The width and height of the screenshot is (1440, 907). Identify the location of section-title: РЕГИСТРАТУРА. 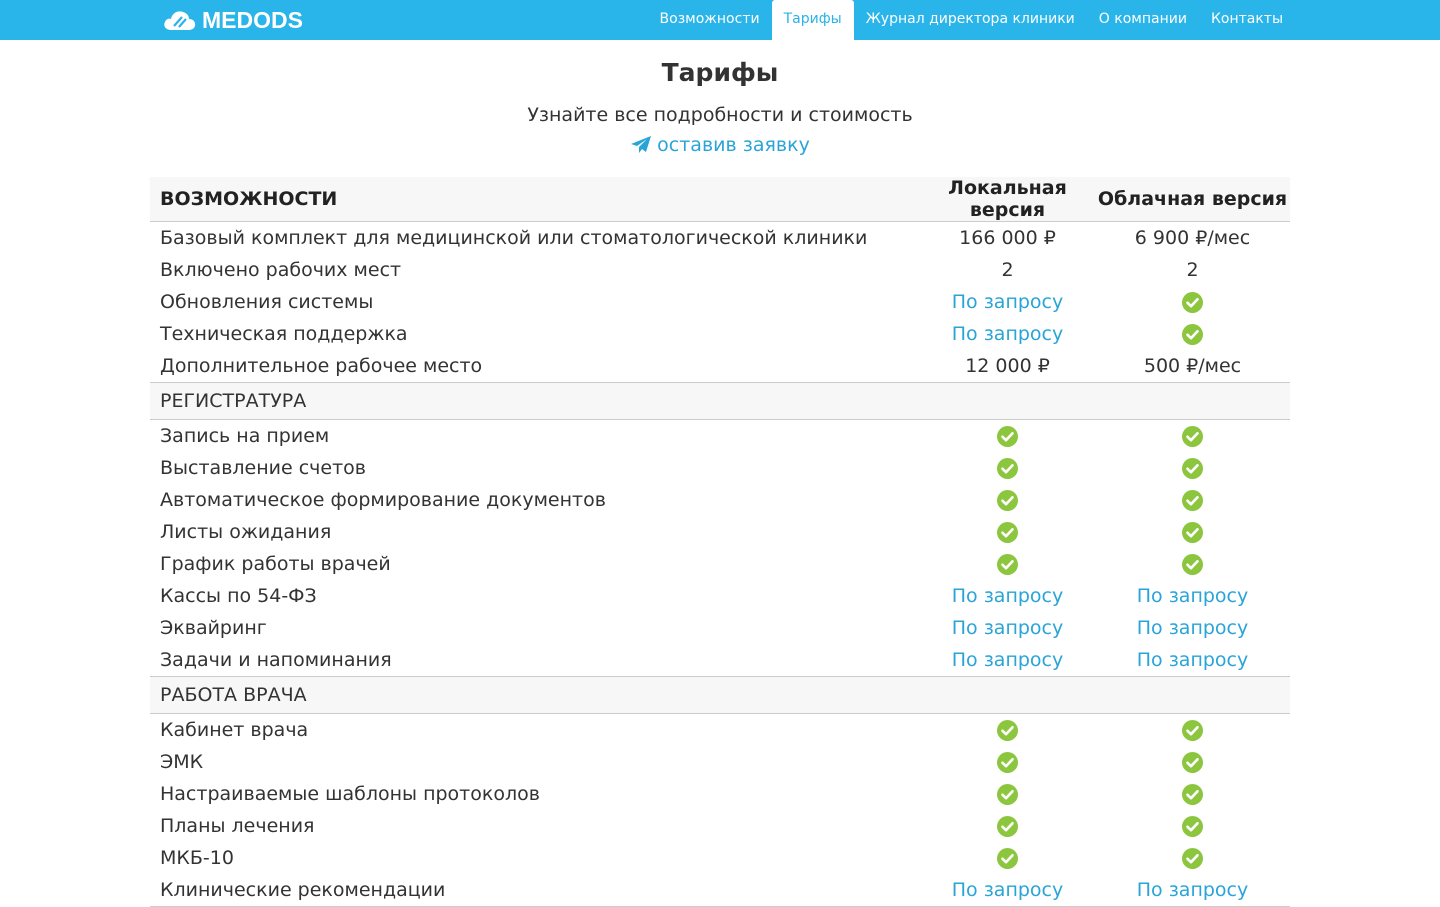
(233, 401).